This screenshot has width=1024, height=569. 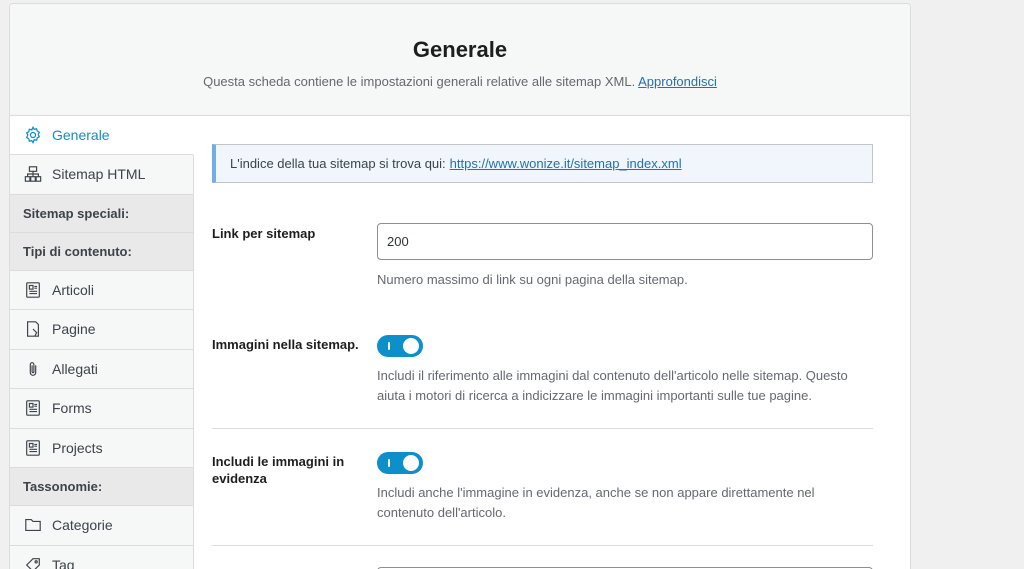 I want to click on links-per-sitemap-input: 200, so click(x=625, y=241).